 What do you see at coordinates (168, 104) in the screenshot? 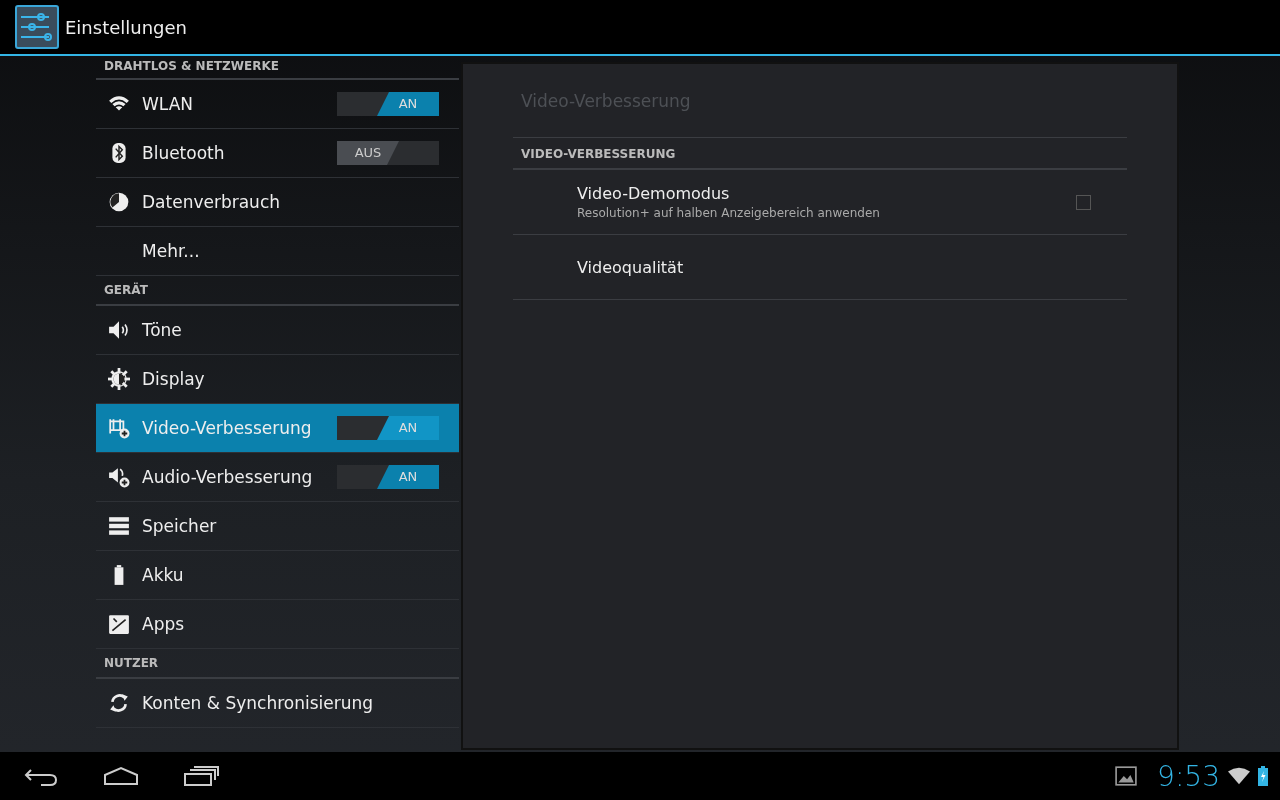
I see `item-label: WLAN` at bounding box center [168, 104].